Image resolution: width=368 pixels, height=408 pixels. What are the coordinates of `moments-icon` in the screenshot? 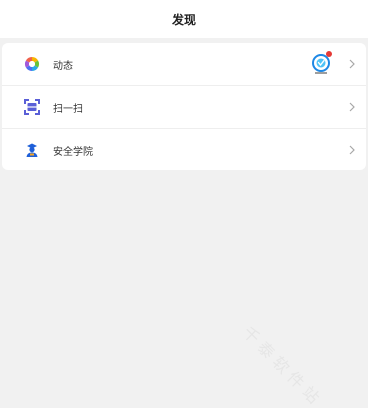 It's located at (32, 64).